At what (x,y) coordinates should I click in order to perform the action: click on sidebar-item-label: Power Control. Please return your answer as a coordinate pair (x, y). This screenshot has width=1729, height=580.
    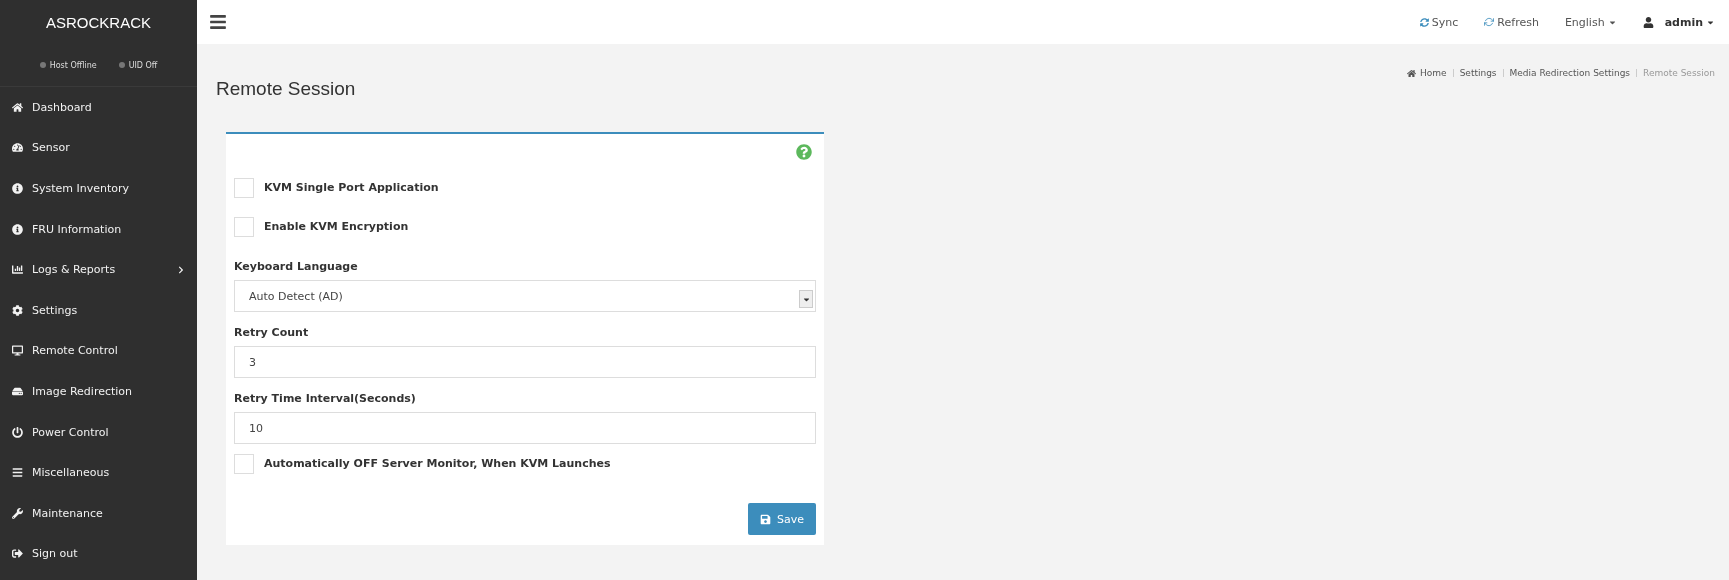
    Looking at the image, I should click on (70, 432).